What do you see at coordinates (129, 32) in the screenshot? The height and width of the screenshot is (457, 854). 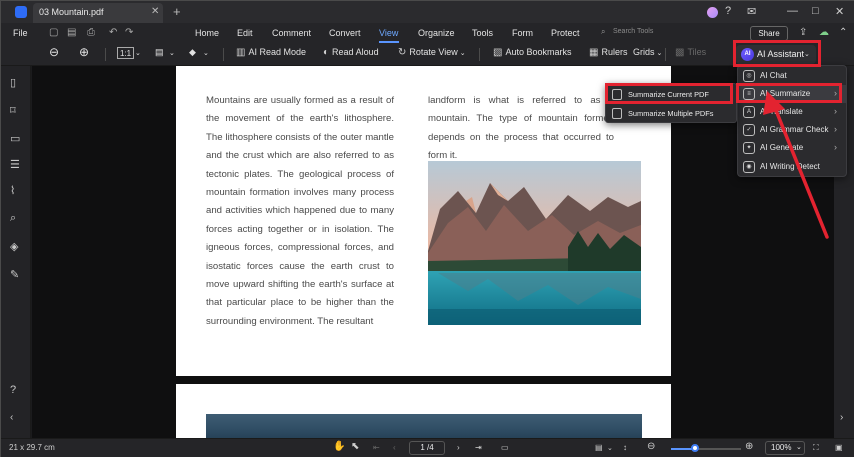 I see `redo-icon: ↷` at bounding box center [129, 32].